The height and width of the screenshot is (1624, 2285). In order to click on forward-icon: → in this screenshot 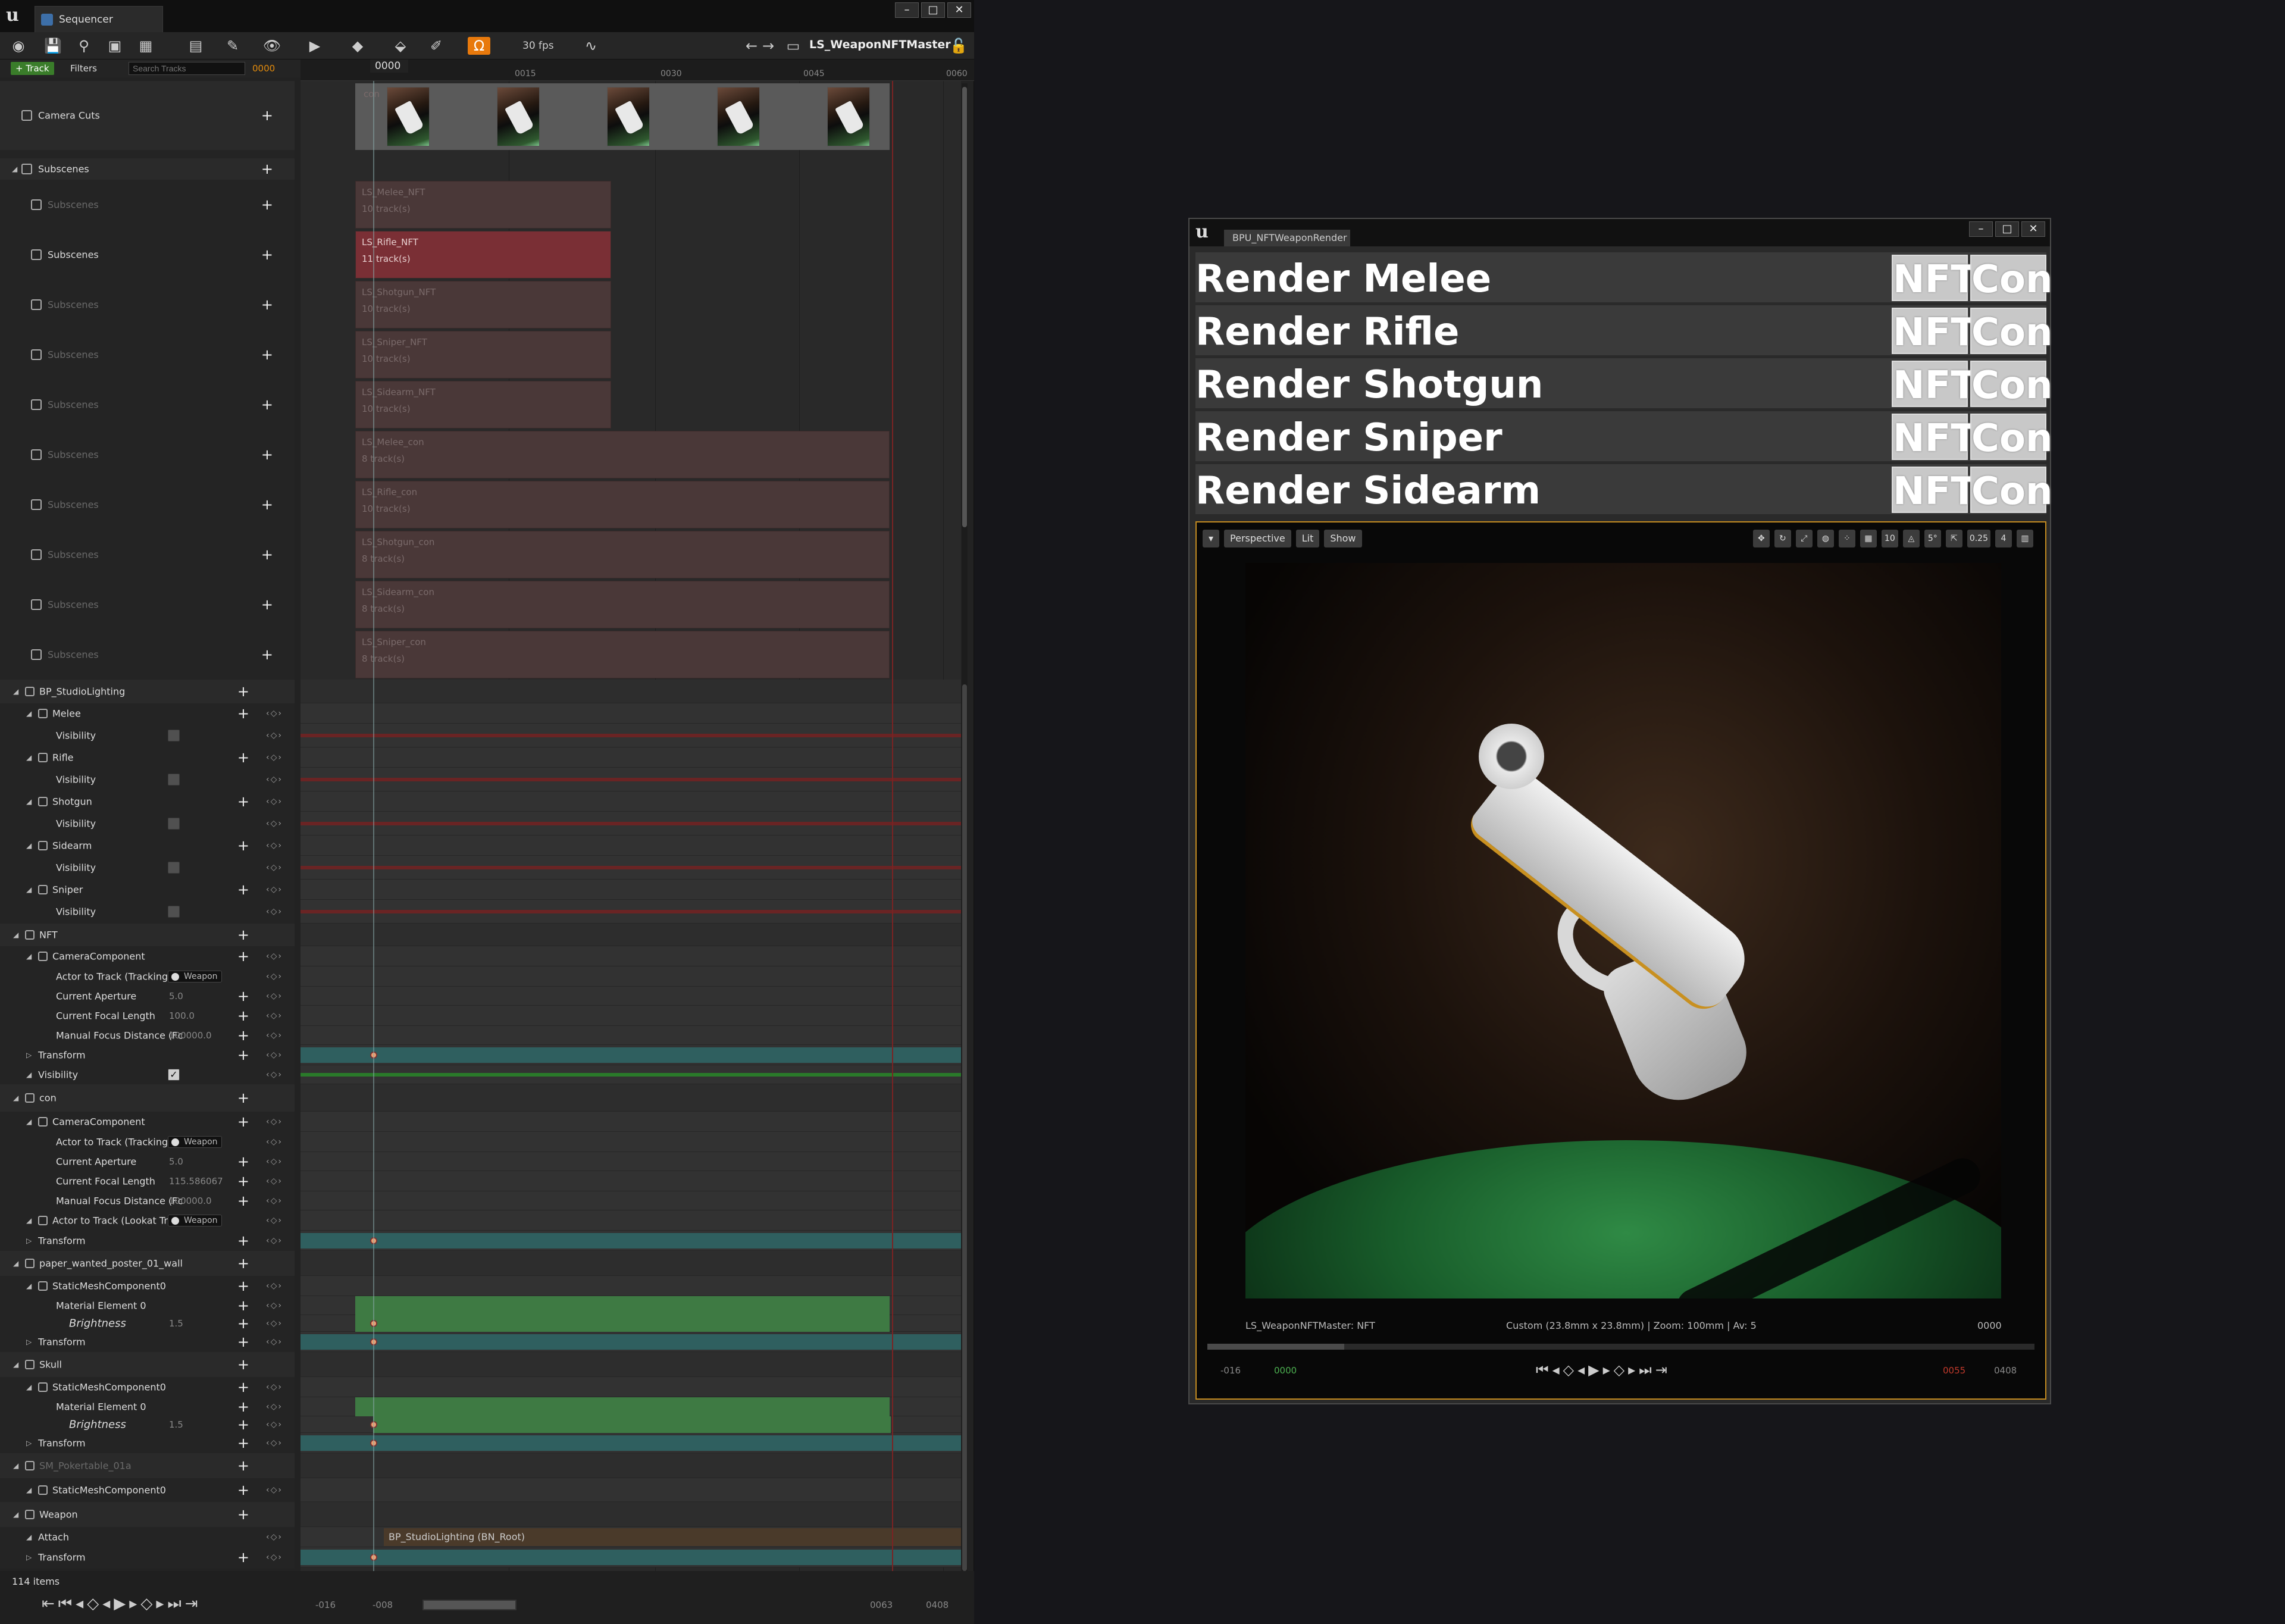, I will do `click(768, 46)`.